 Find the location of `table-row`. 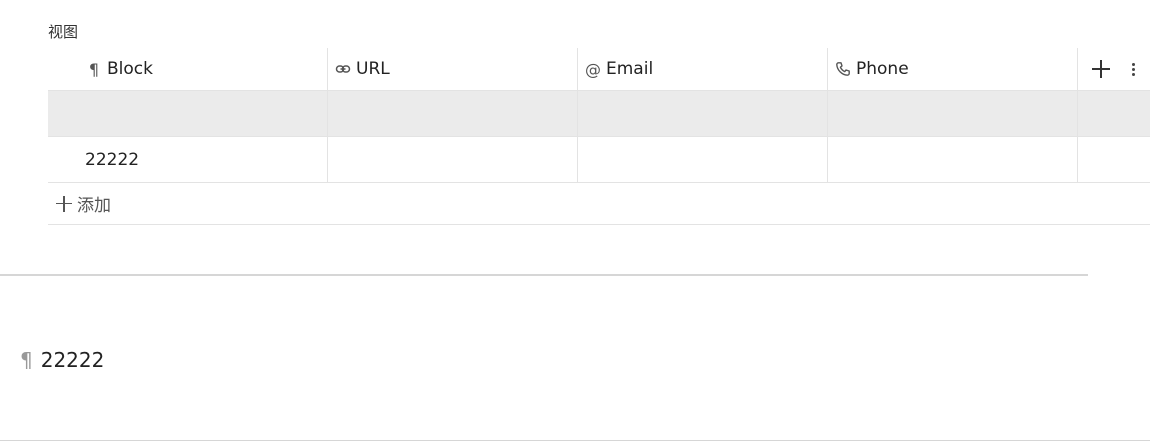

table-row is located at coordinates (599, 114).